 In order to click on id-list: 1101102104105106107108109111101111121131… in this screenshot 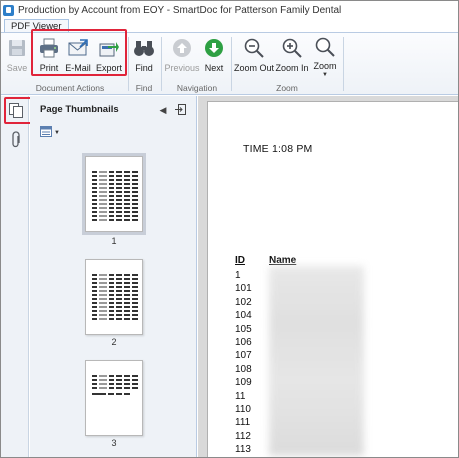, I will do `click(243, 363)`.